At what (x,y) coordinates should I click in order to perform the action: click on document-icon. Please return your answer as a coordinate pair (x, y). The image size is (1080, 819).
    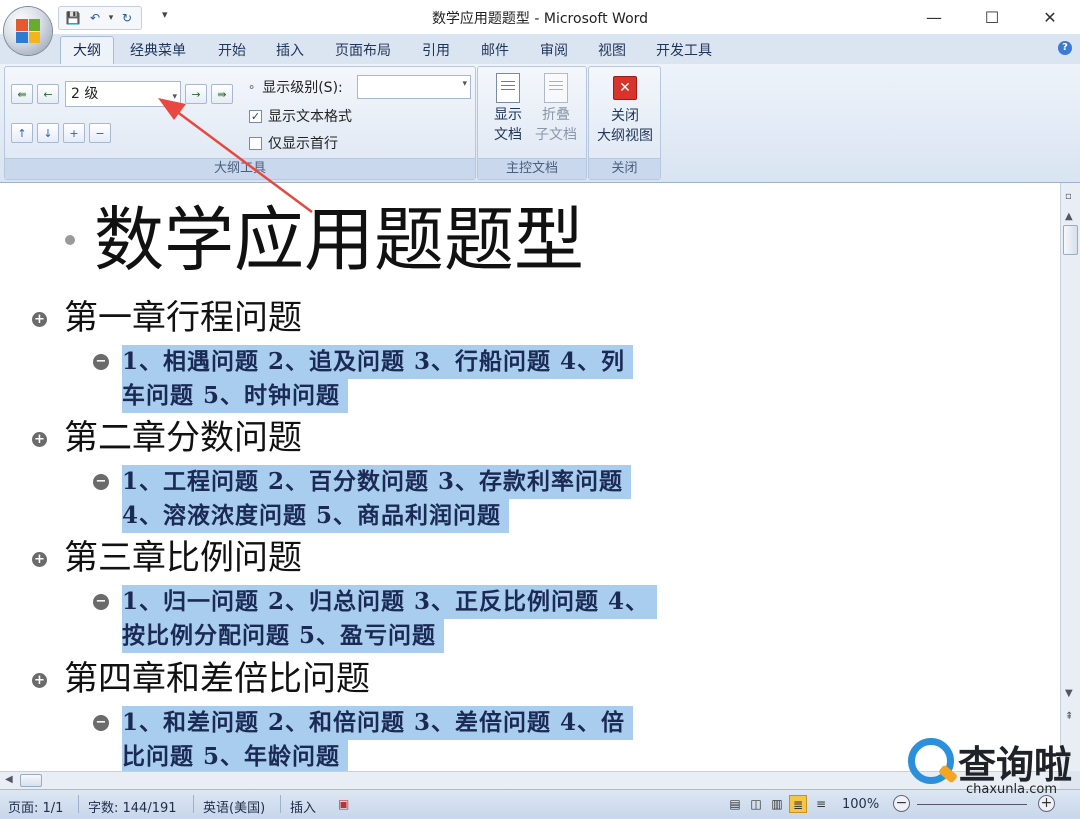
    Looking at the image, I should click on (508, 88).